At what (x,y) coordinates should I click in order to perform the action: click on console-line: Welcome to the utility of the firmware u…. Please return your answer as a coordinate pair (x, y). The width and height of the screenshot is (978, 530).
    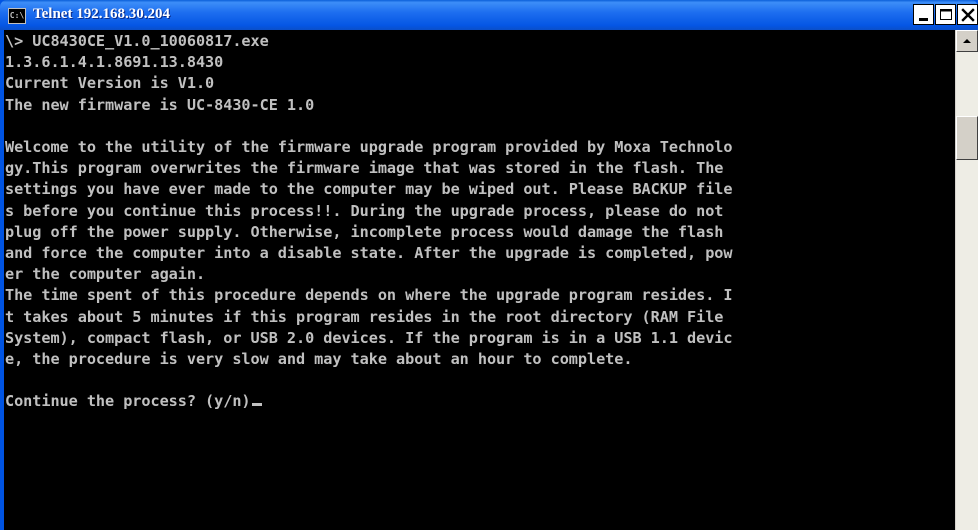
    Looking at the image, I should click on (369, 147).